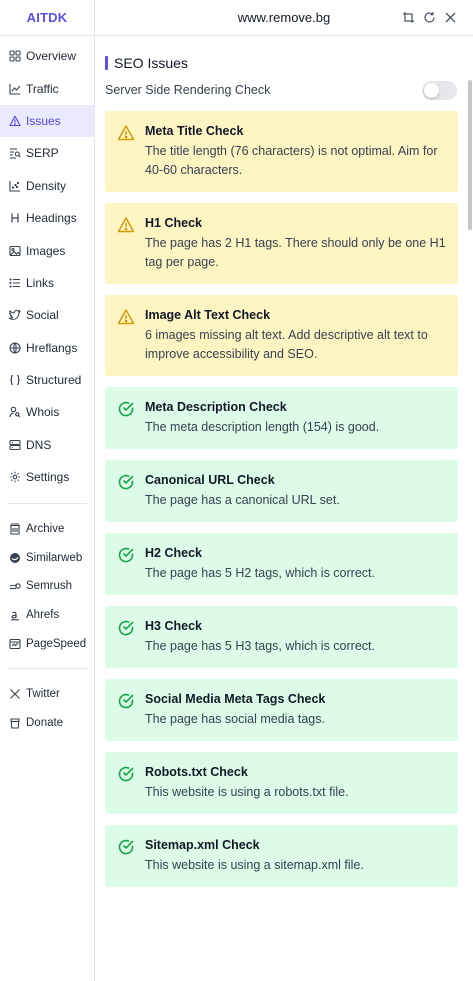  I want to click on sidebar-item-label: Density, so click(46, 185).